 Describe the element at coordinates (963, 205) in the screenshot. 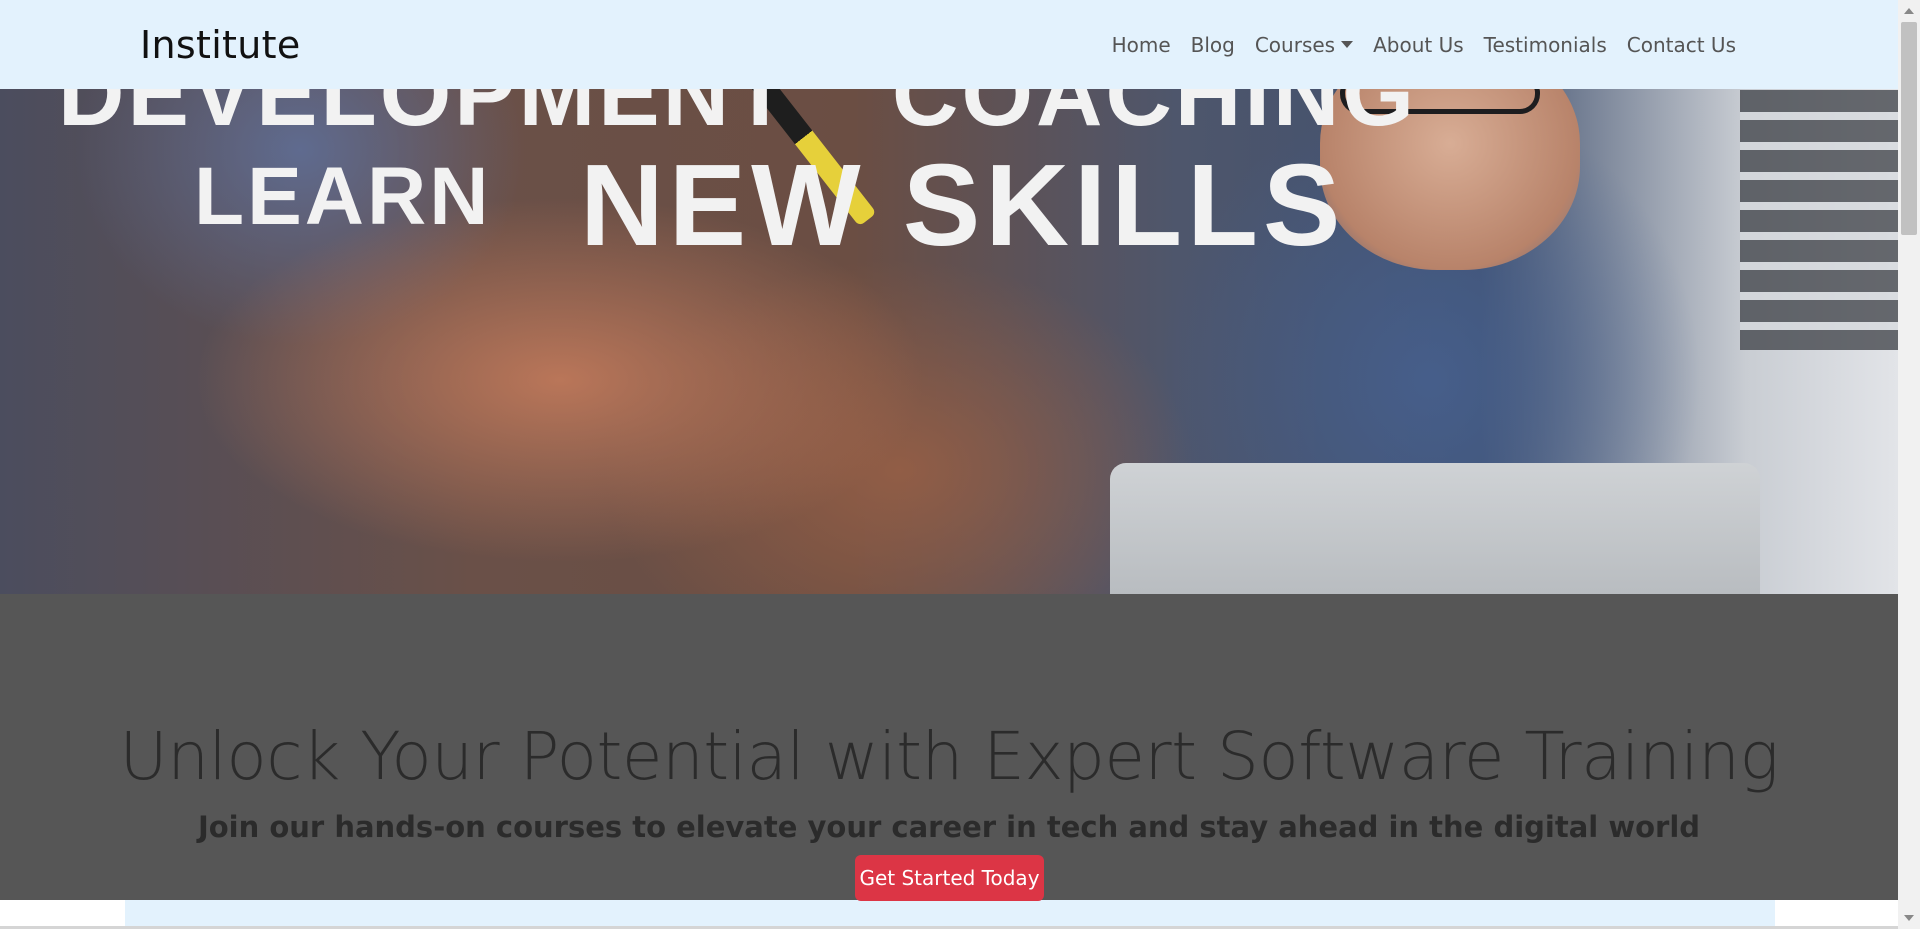

I see `hero-text-new-skills: NEW SKILLS` at that location.